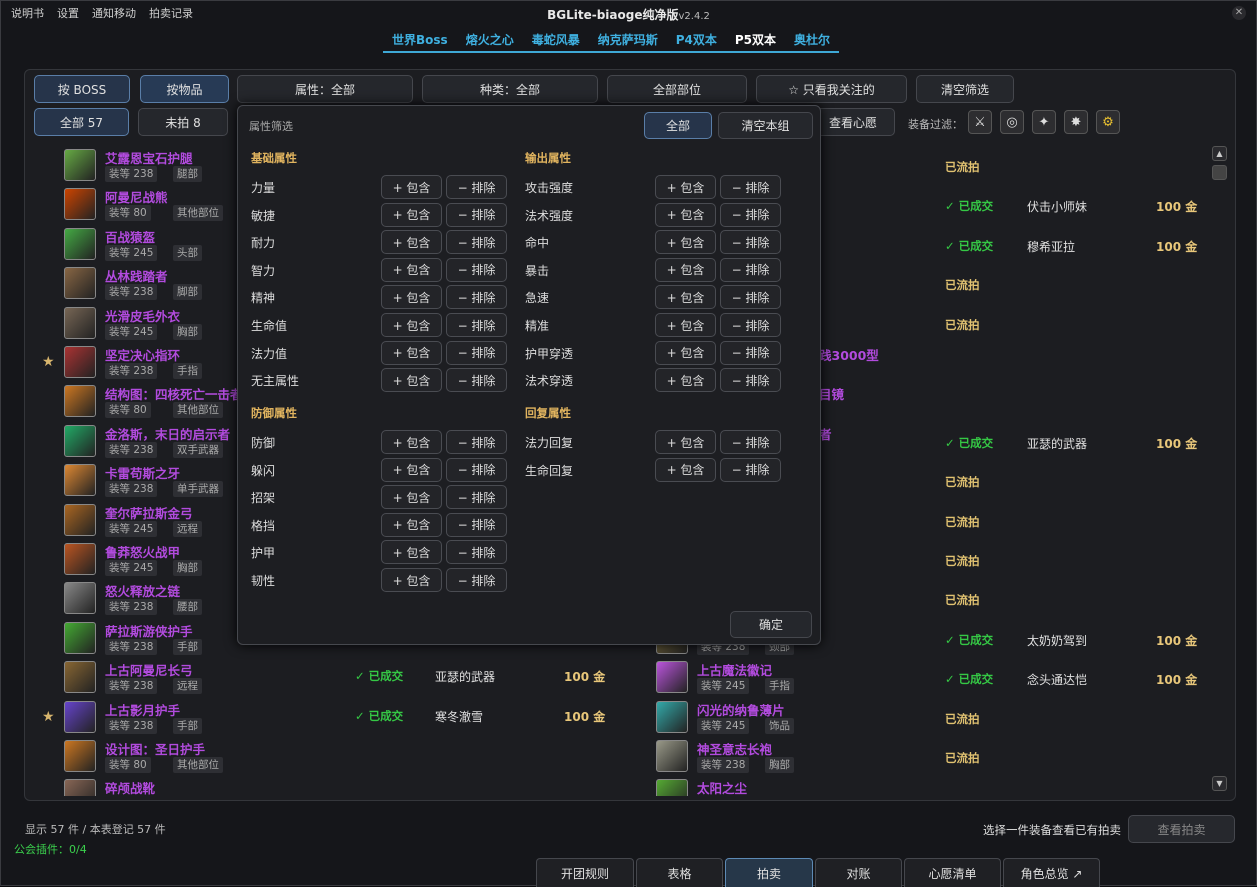  Describe the element at coordinates (678, 125) in the screenshot. I see `popup-all-button: 全部` at that location.